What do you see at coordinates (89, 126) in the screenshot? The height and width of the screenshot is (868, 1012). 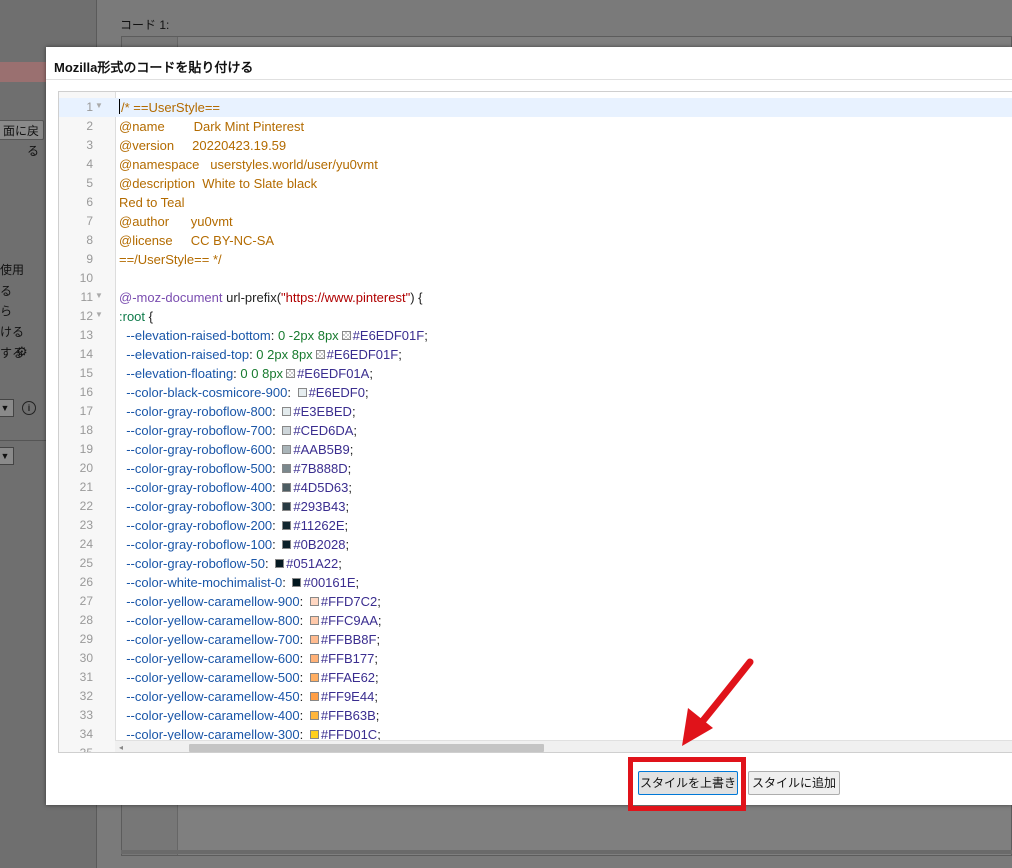 I see `line-number: 2` at bounding box center [89, 126].